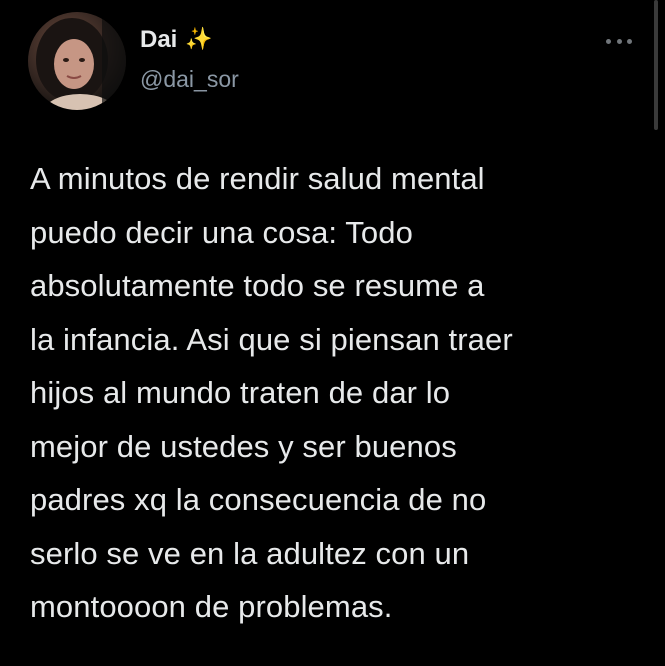  I want to click on more-options-icon, so click(619, 41).